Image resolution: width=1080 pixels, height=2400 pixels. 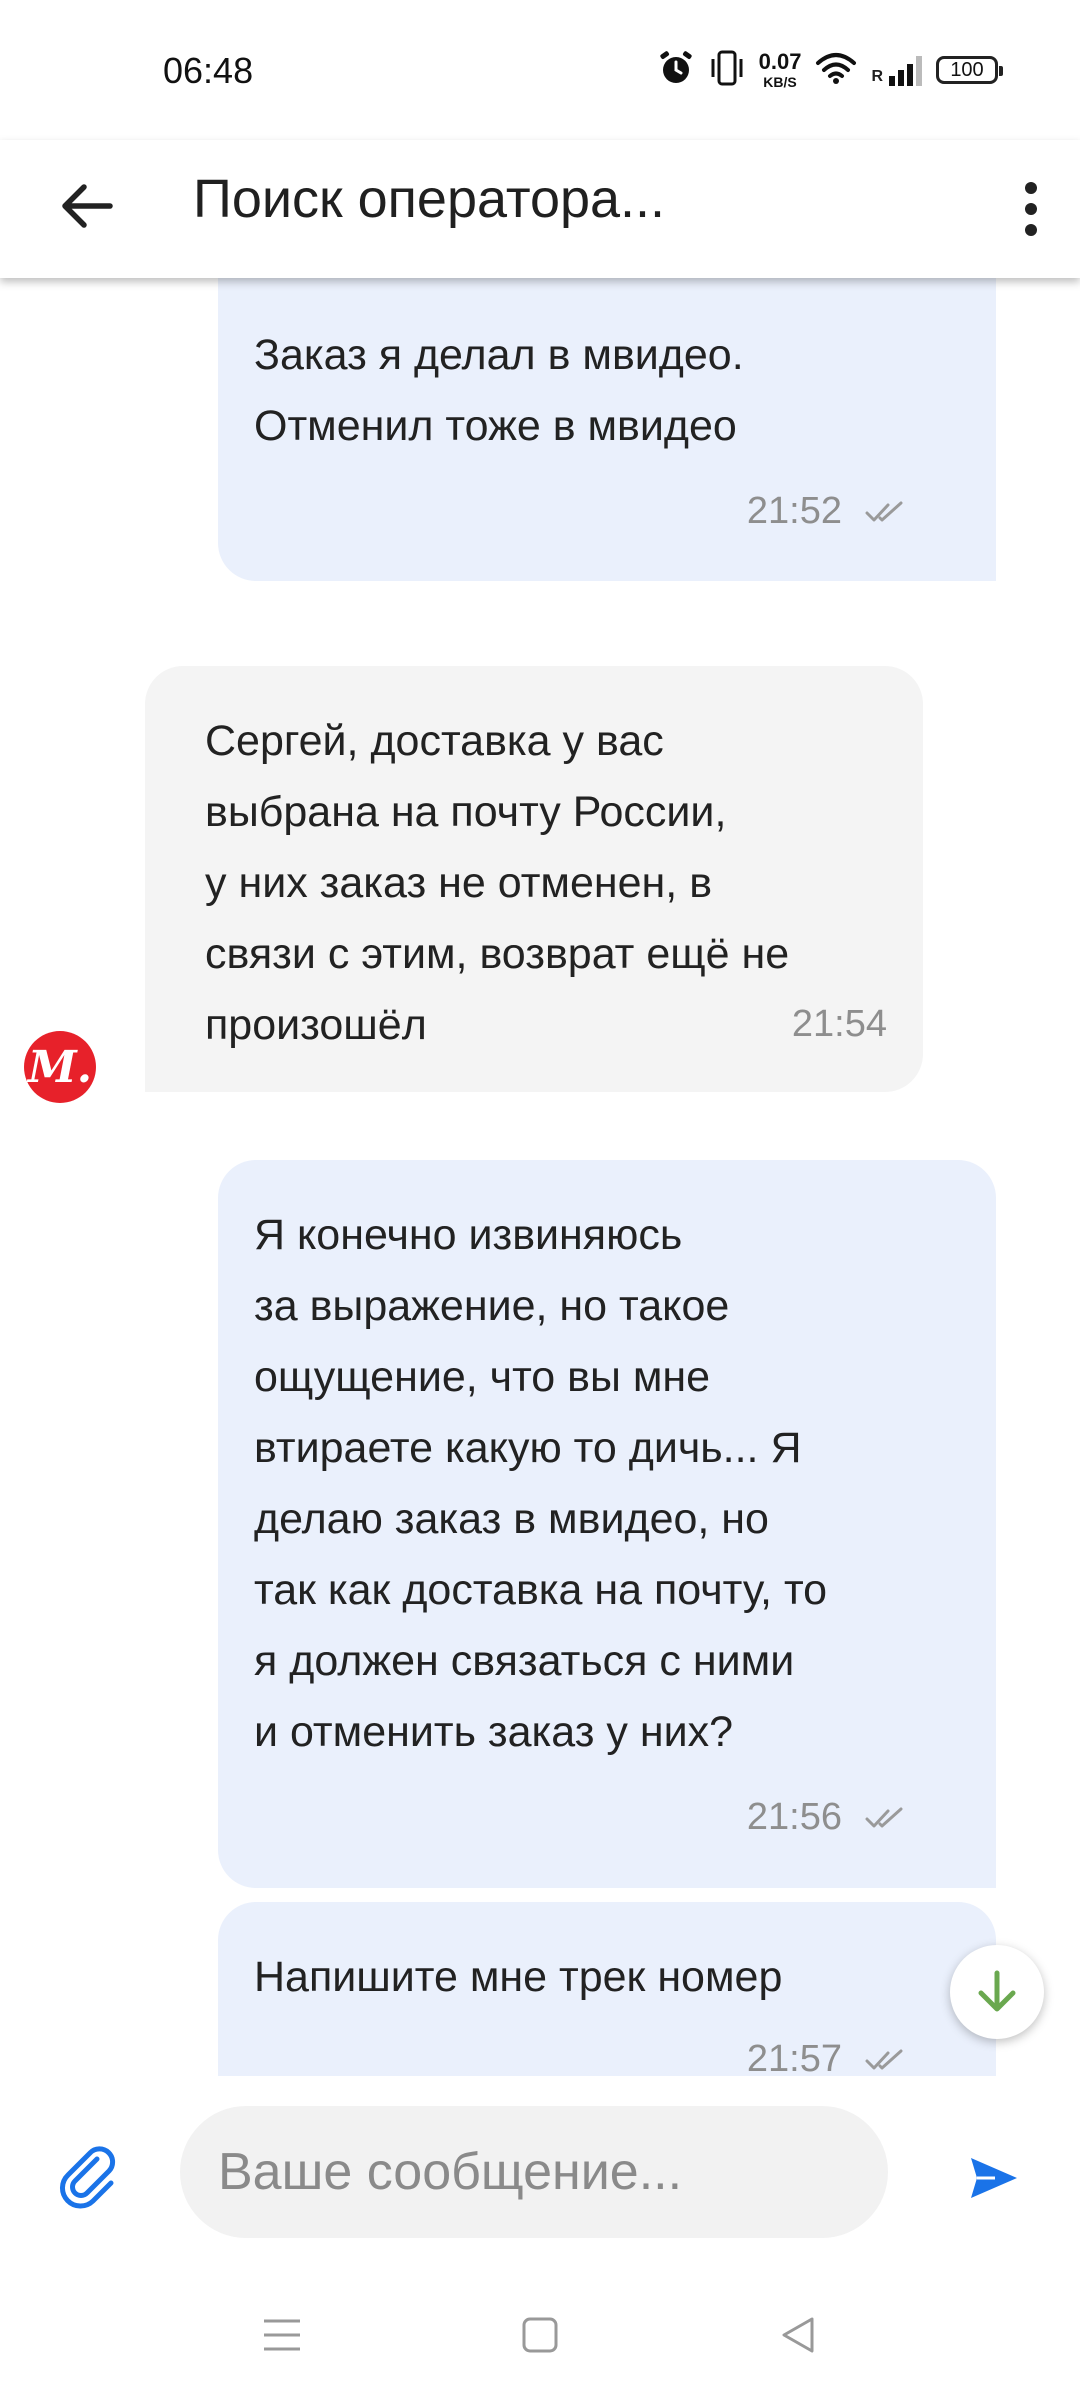 I want to click on arrow-down-icon, so click(x=997, y=1991).